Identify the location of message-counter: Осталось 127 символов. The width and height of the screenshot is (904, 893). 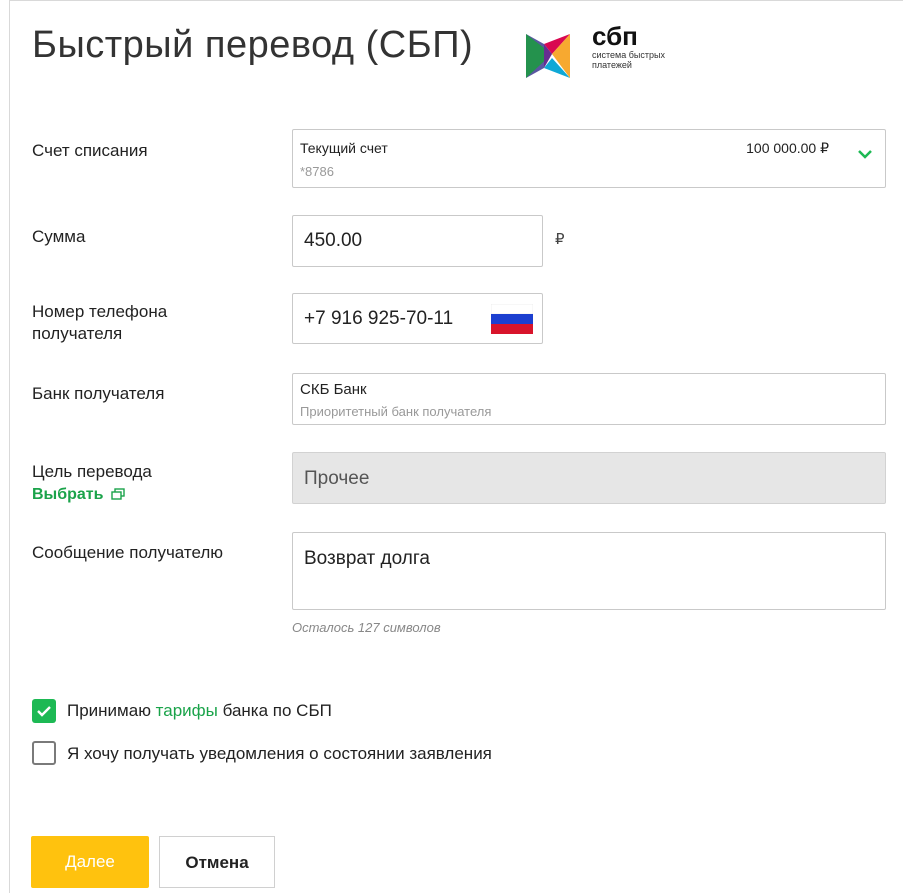
(366, 627).